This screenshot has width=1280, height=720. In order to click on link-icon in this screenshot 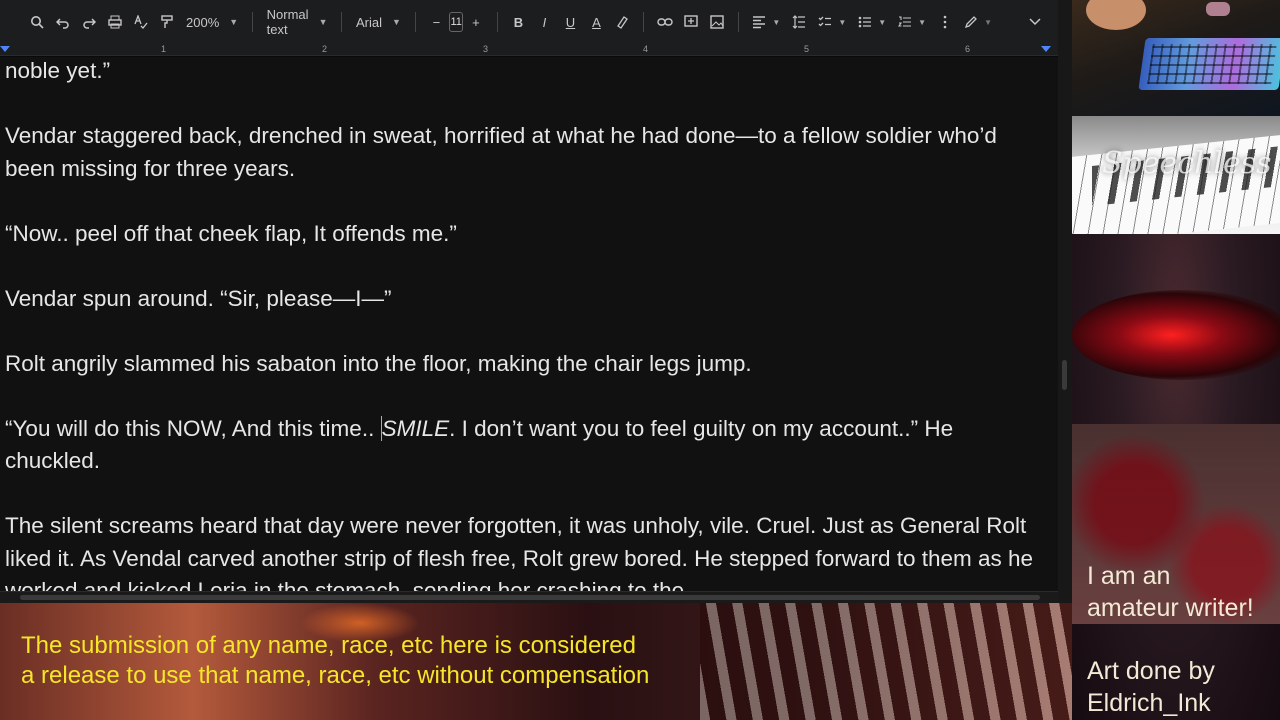, I will do `click(665, 22)`.